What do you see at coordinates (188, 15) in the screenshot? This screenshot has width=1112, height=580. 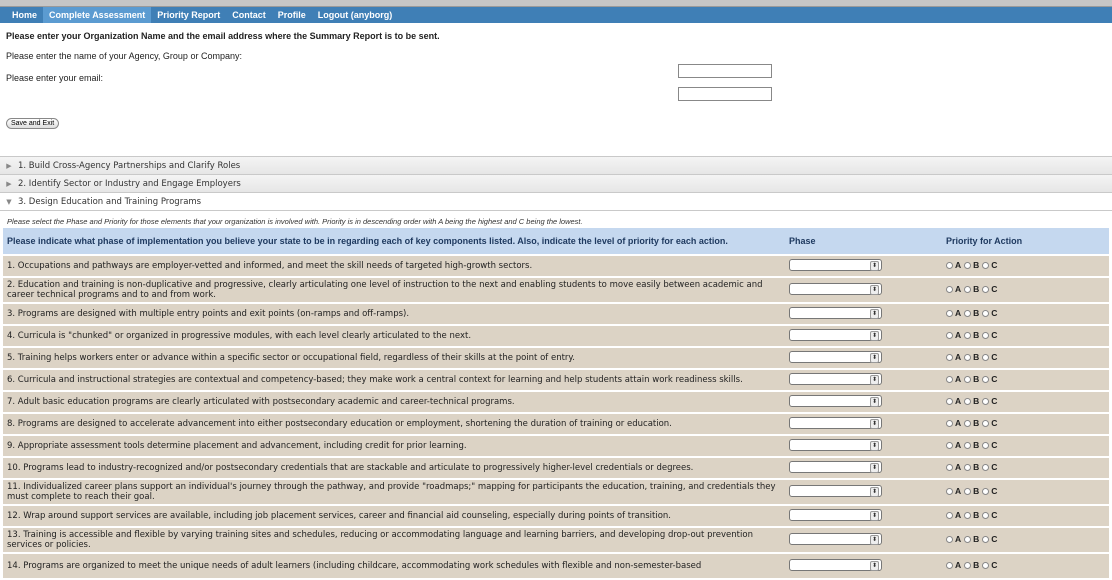 I see `nav-priority-report: Priority Report` at bounding box center [188, 15].